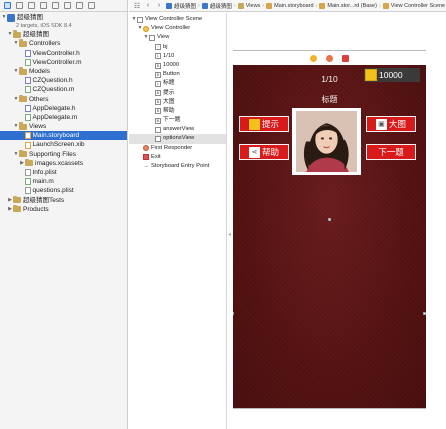 This screenshot has width=446, height=429. I want to click on outline-item-label: View Controller Scene, so click(174, 19).